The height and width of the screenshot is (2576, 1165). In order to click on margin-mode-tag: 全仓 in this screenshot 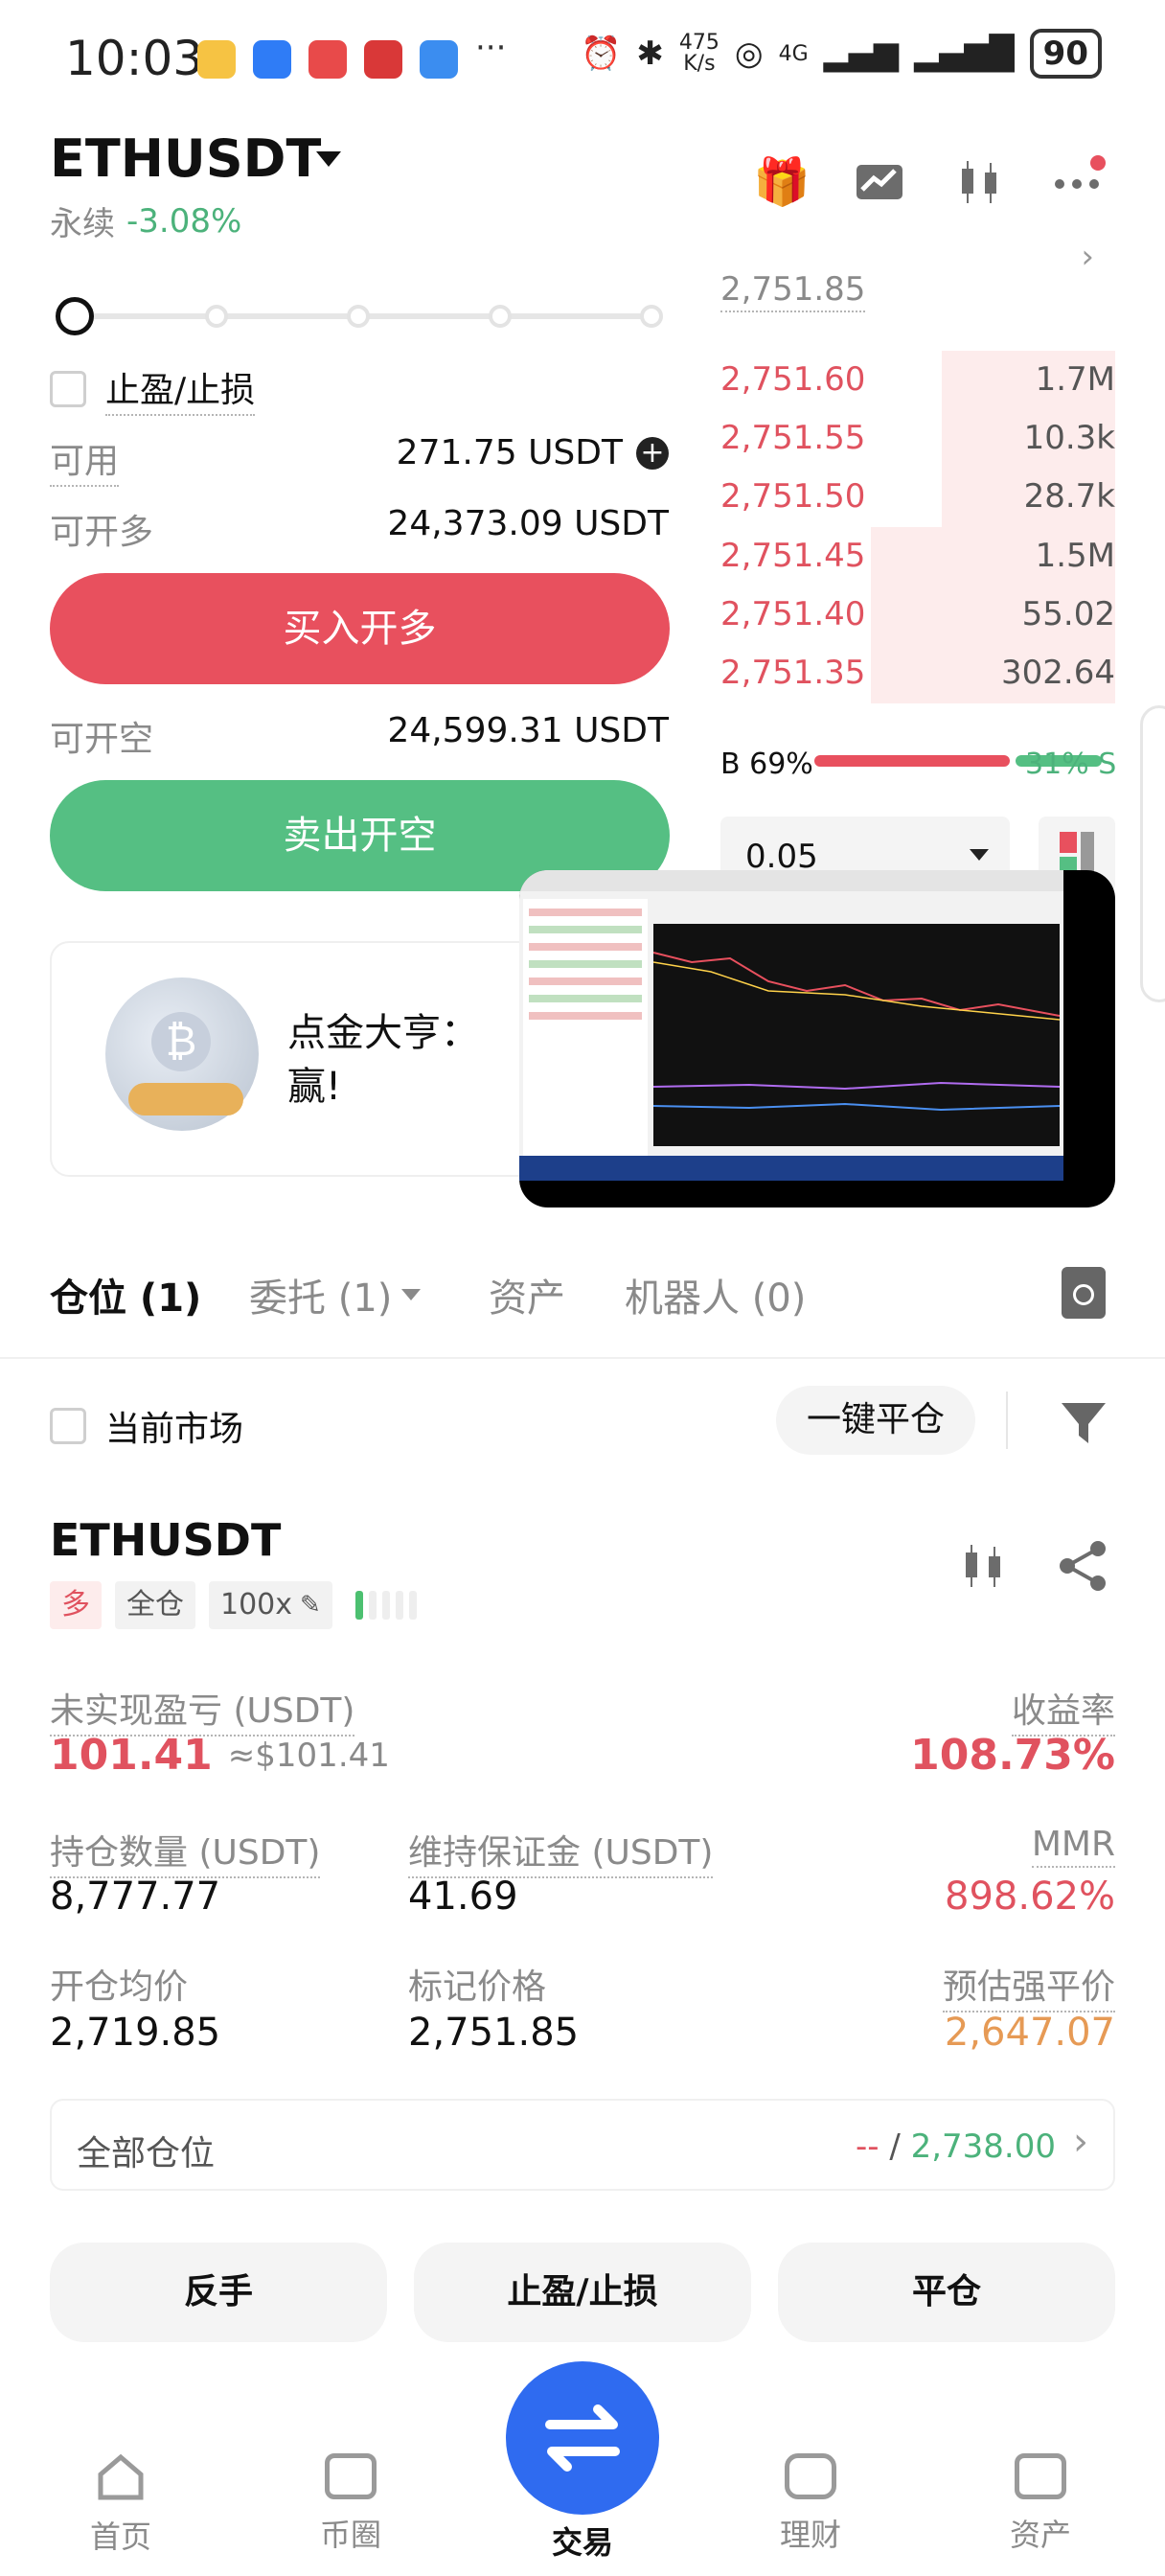, I will do `click(155, 1605)`.